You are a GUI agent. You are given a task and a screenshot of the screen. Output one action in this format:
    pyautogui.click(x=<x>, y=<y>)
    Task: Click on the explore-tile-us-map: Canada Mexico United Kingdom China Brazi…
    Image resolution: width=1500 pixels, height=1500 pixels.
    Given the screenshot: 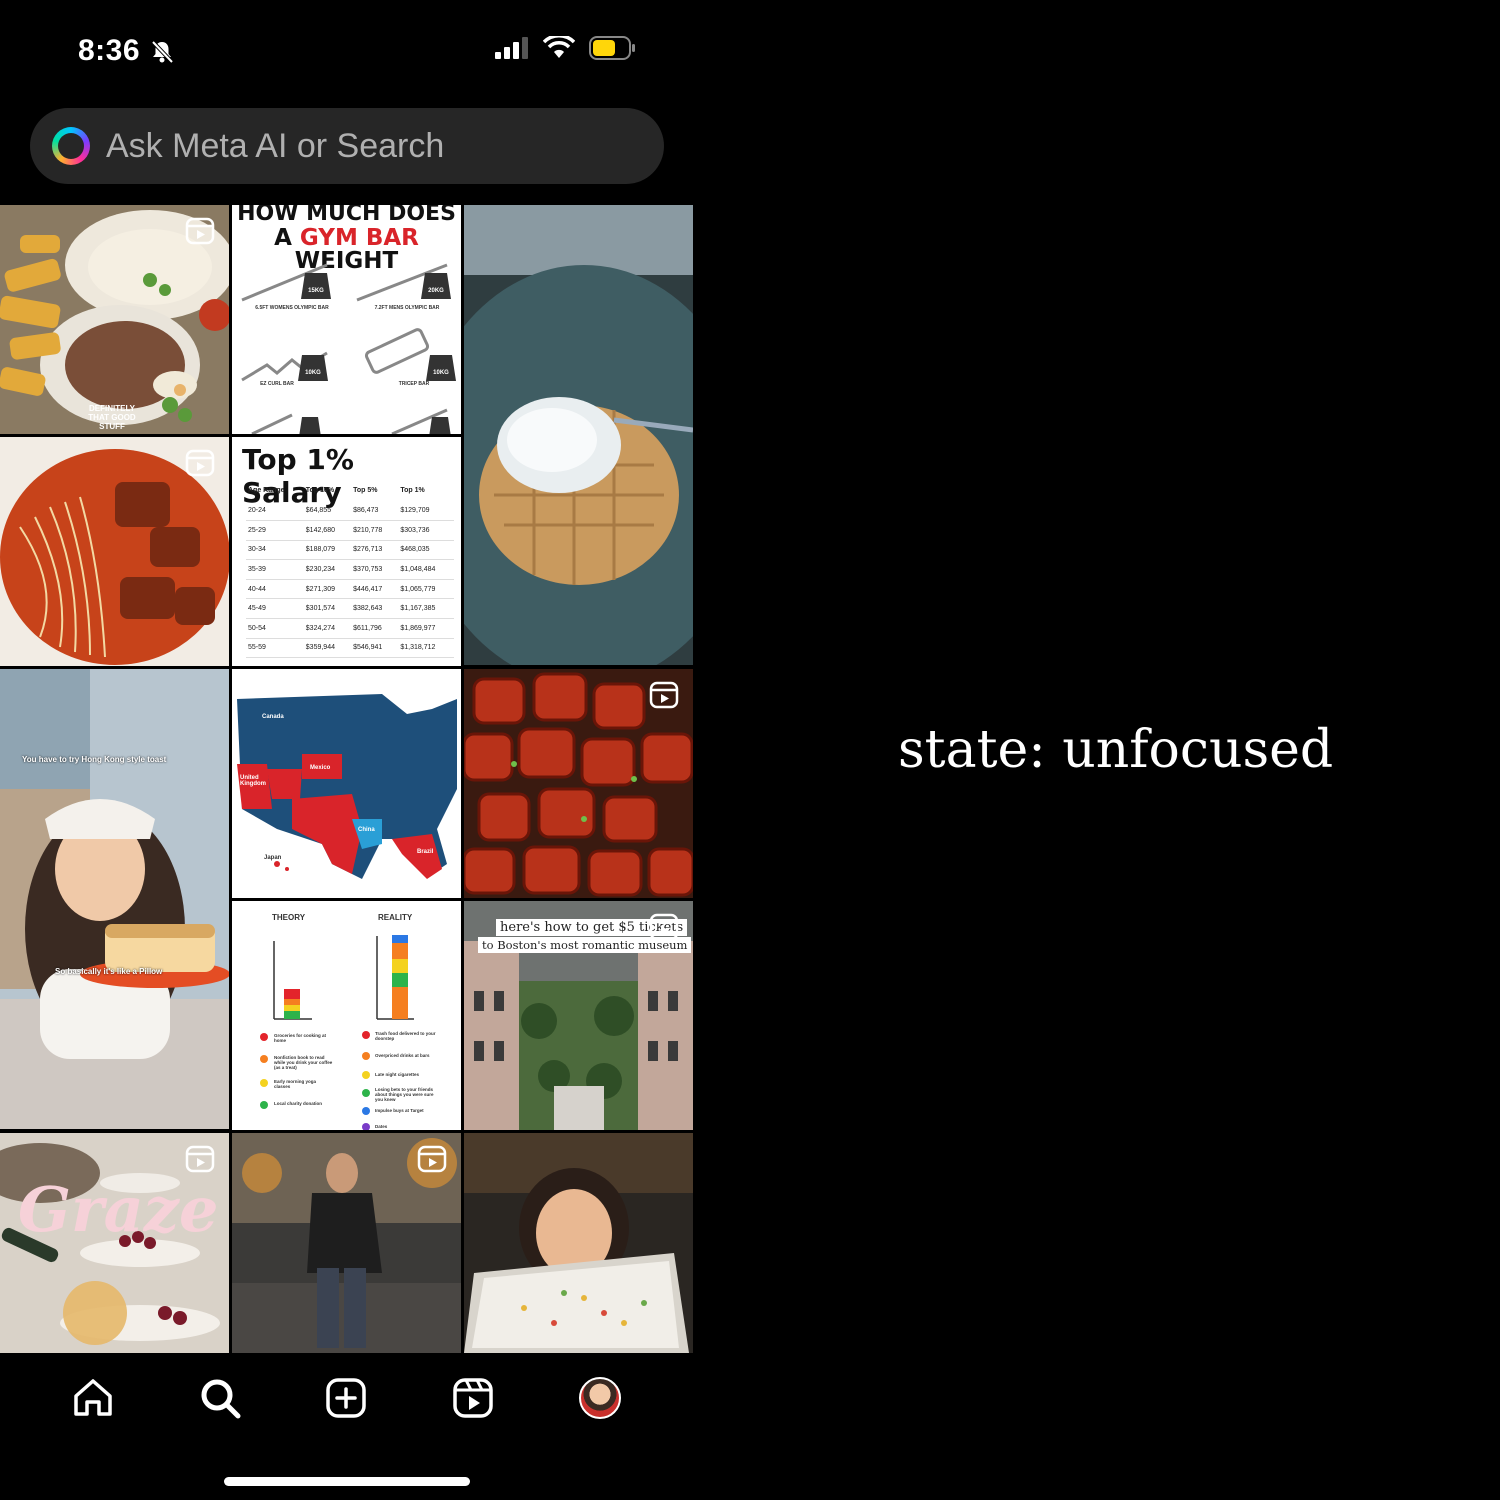 What is the action you would take?
    pyautogui.click(x=346, y=783)
    